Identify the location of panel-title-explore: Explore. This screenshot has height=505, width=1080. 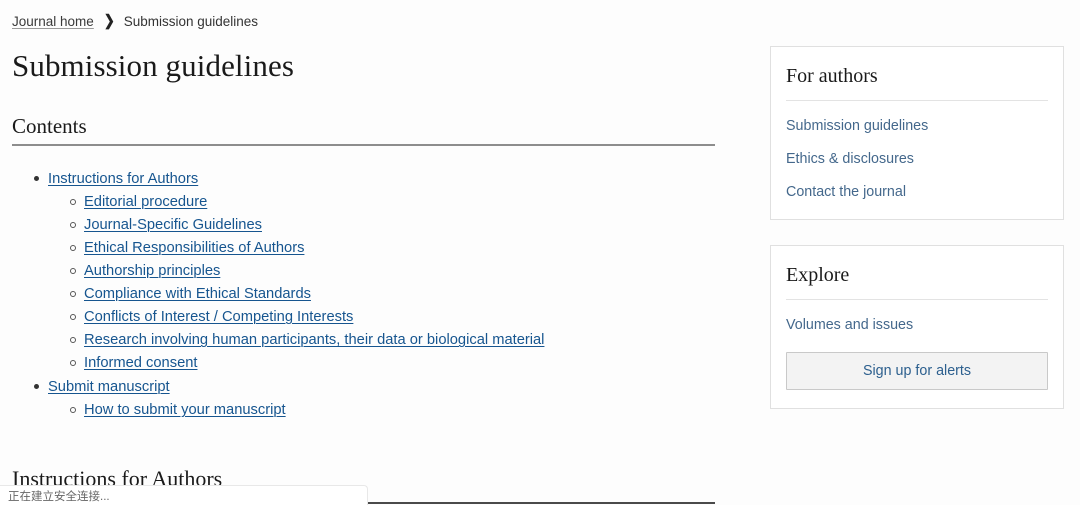
(818, 275).